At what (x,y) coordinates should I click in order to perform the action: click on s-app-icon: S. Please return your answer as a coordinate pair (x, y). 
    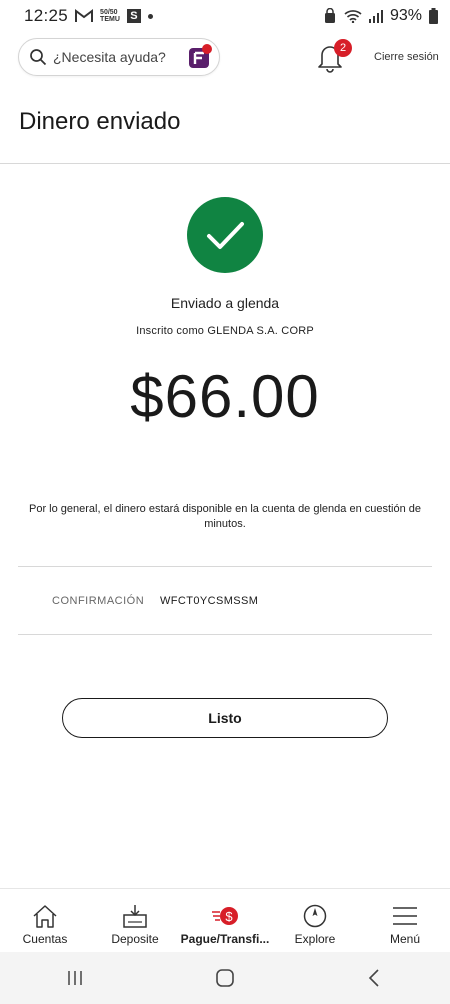
    Looking at the image, I should click on (133, 16).